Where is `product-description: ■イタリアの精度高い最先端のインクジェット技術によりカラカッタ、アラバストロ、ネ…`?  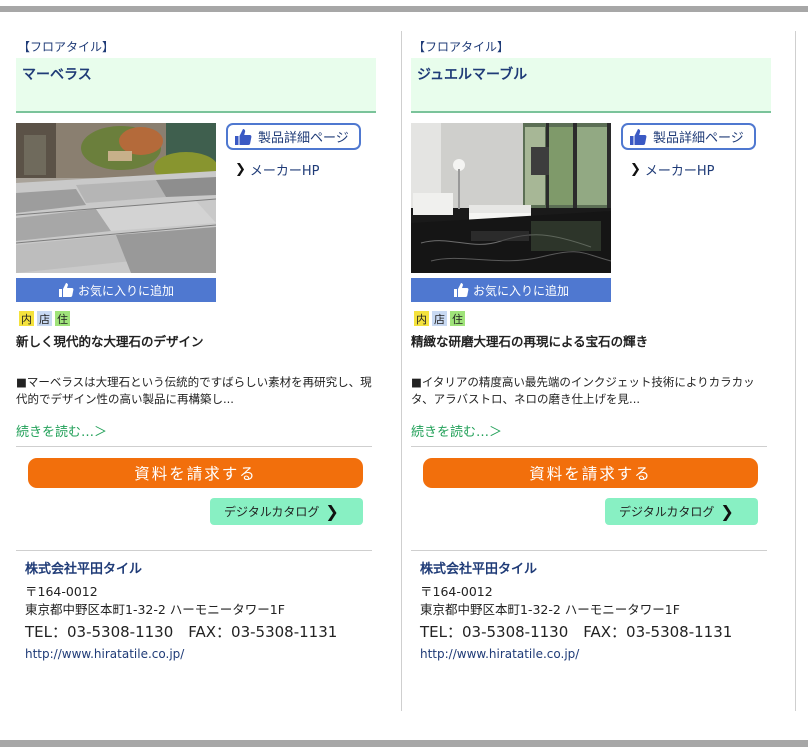 product-description: ■イタリアの精度高い最先端のインクジェット技術によりカラカッタ、アラバストロ、ネ… is located at coordinates (583, 390).